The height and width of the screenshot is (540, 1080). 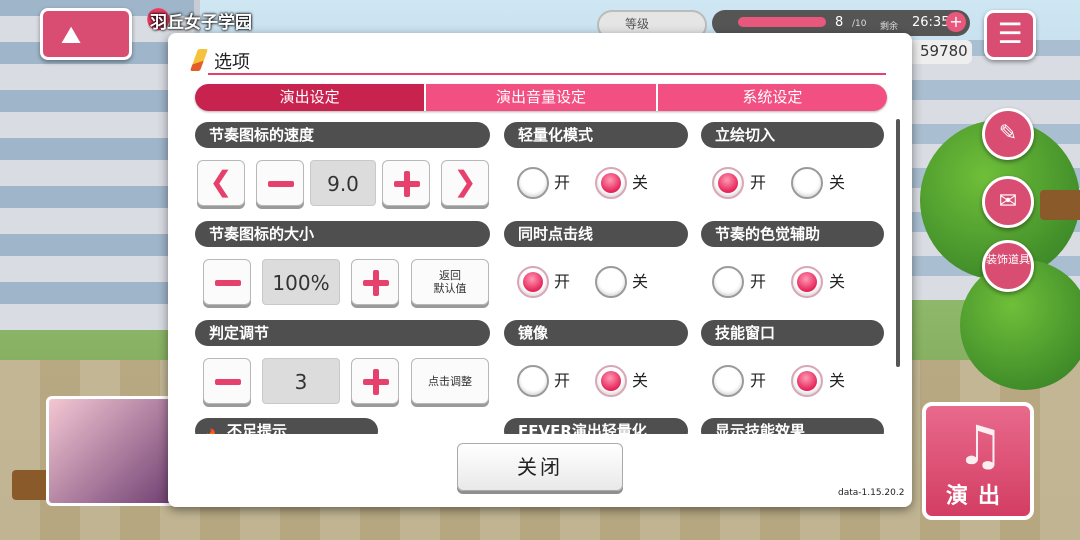 I want to click on note-size-header: 节奏图标的大小, so click(x=342, y=234).